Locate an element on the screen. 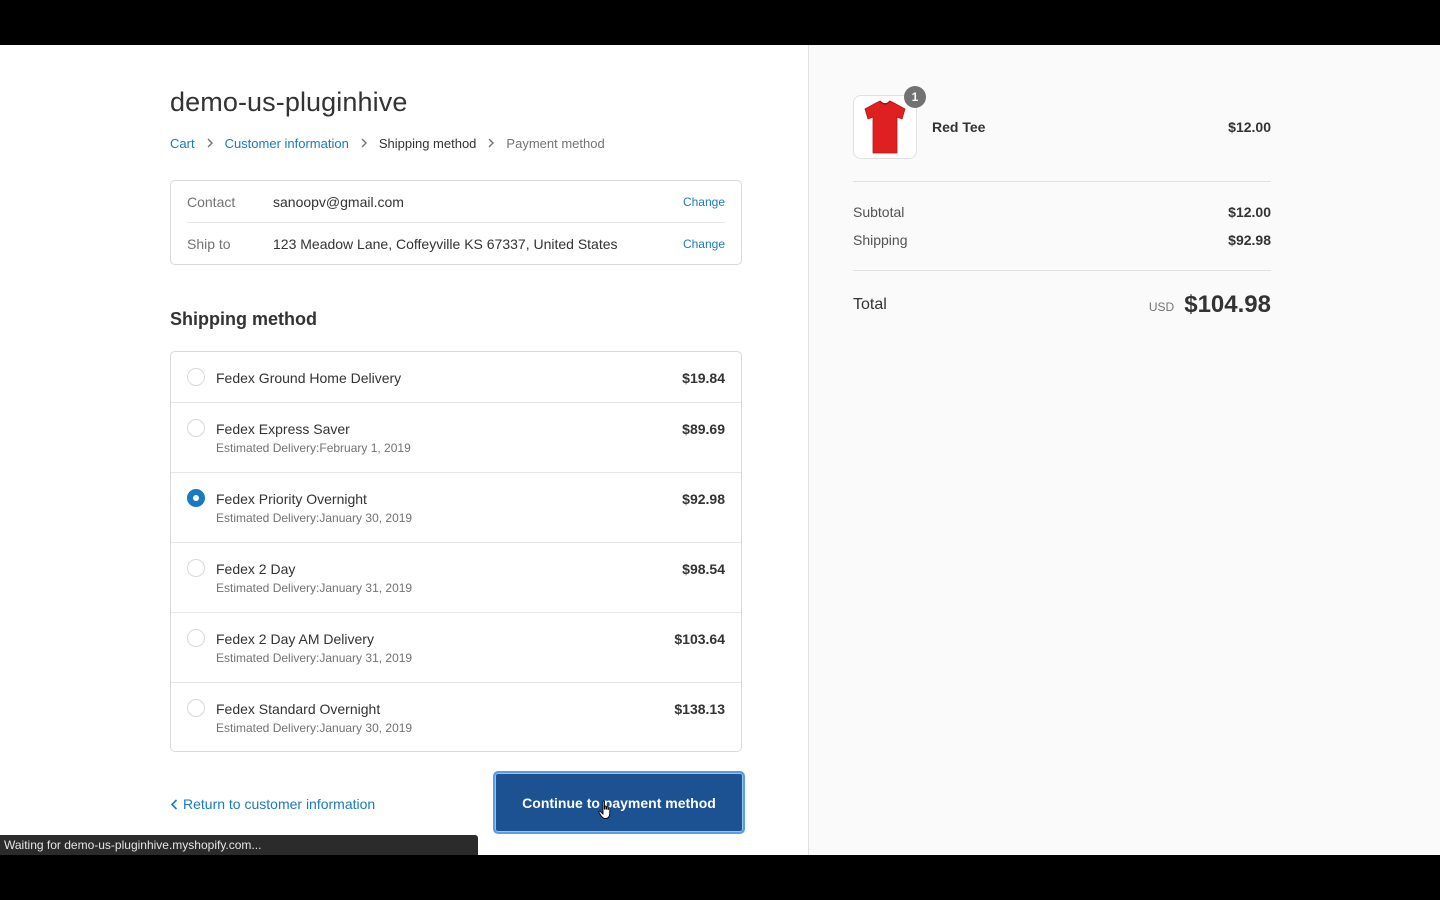 The image size is (1440, 900). shipping-row: Shipping $92.98 is located at coordinates (1062, 240).